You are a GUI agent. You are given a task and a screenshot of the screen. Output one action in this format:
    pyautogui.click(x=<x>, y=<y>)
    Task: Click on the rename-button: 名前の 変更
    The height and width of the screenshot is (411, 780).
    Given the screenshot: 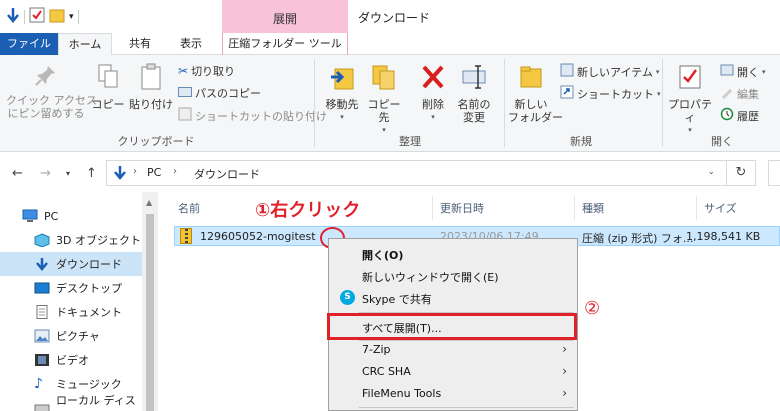 What is the action you would take?
    pyautogui.click(x=474, y=93)
    